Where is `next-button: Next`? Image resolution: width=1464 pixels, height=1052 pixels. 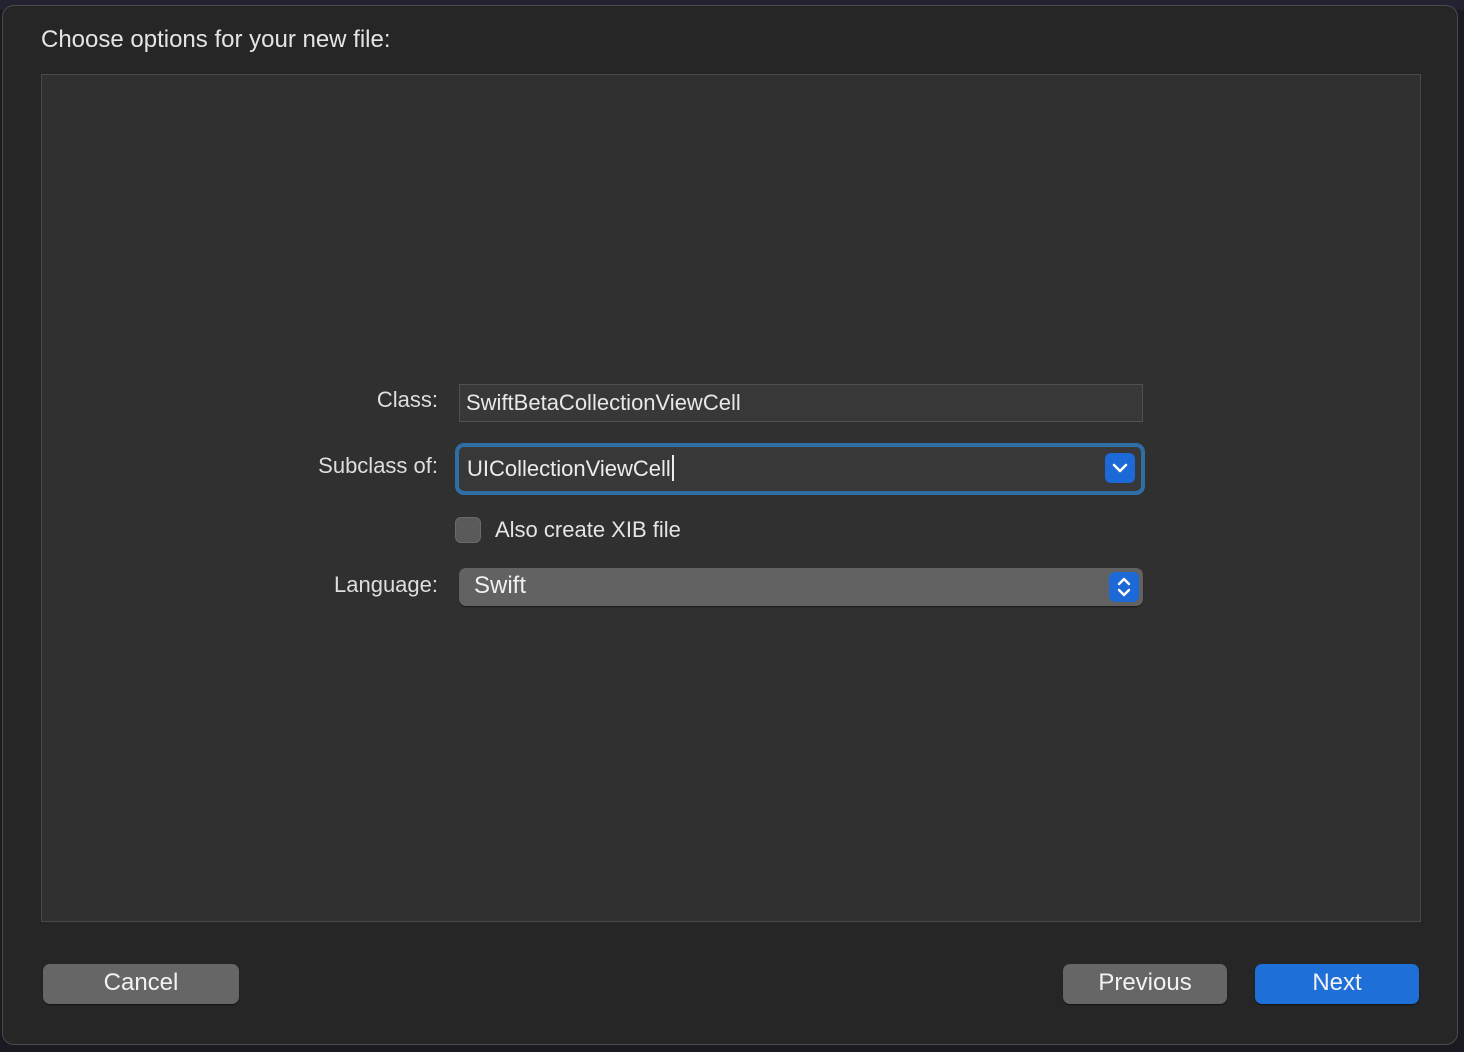 next-button: Next is located at coordinates (1337, 984).